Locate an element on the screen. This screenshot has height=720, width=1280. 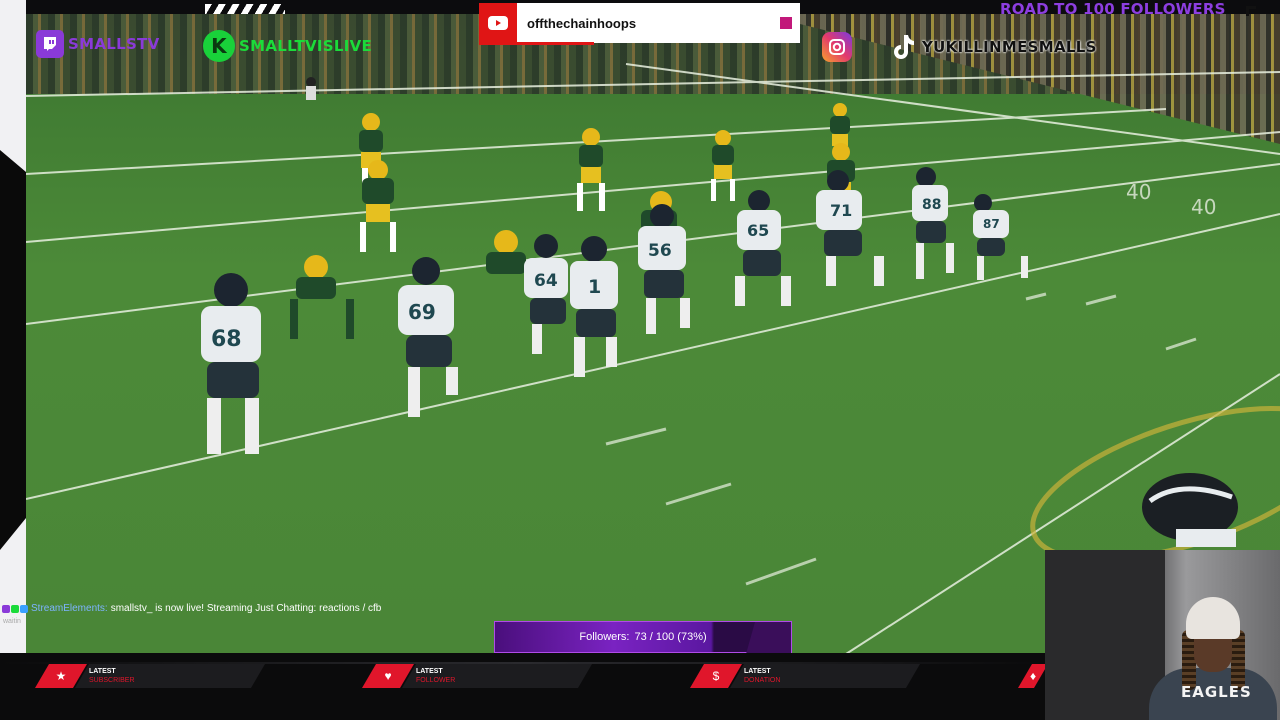
tiktok-icon is located at coordinates (903, 47).